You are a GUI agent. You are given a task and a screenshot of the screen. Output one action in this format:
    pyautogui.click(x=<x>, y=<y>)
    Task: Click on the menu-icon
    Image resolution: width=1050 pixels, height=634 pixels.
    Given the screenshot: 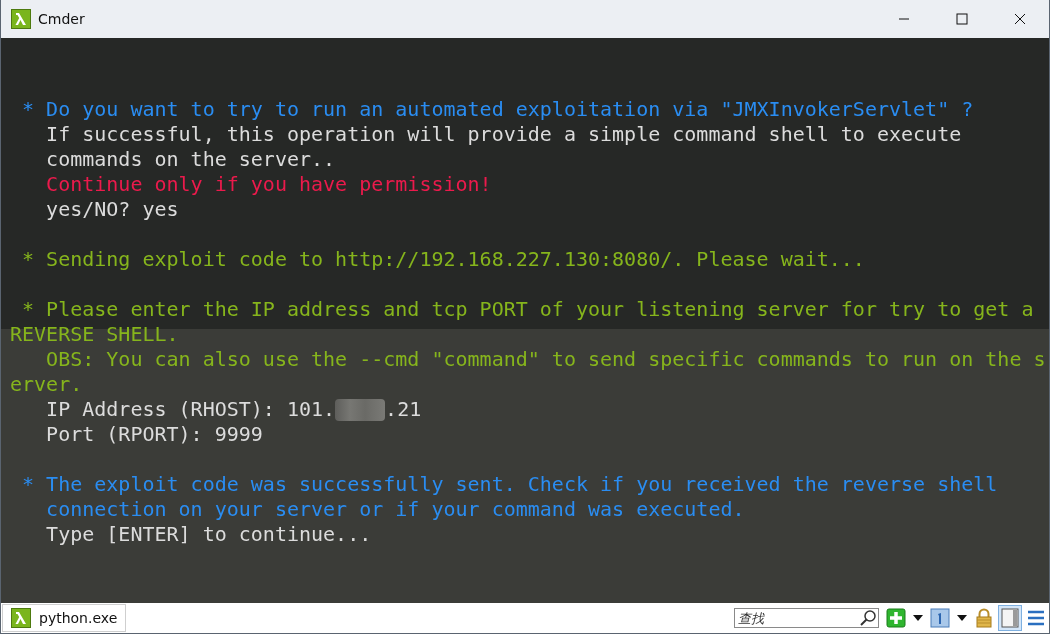 What is the action you would take?
    pyautogui.click(x=1036, y=618)
    